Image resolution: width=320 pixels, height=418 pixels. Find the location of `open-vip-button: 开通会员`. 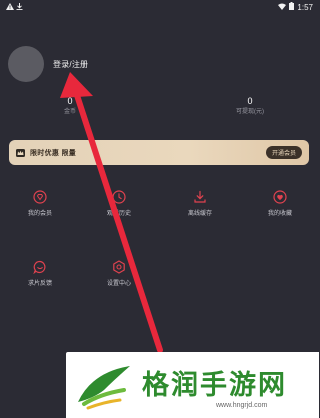

open-vip-button: 开通会员 is located at coordinates (283, 152).